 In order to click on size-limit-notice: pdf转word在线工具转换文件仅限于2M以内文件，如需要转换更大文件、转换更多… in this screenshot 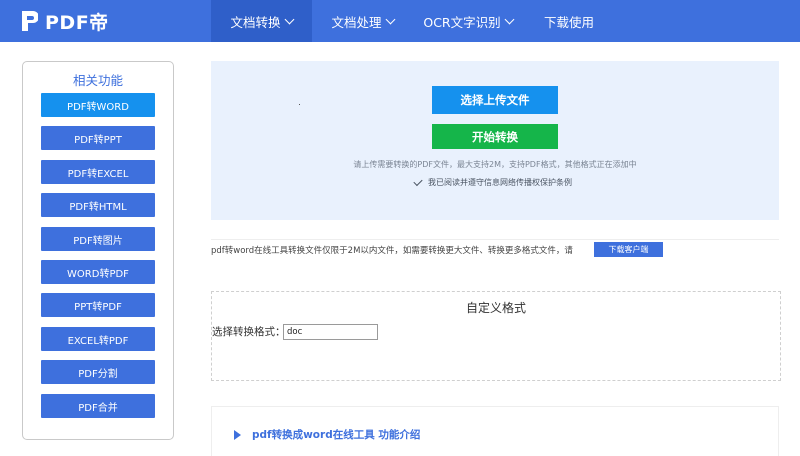, I will do `click(392, 251)`.